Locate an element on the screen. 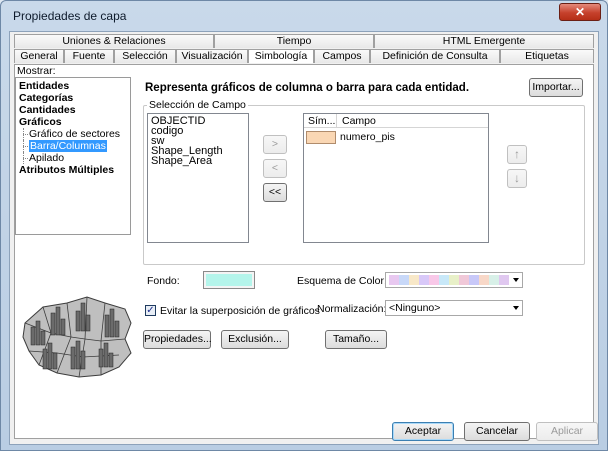  apply-button: Aplicar is located at coordinates (567, 431).